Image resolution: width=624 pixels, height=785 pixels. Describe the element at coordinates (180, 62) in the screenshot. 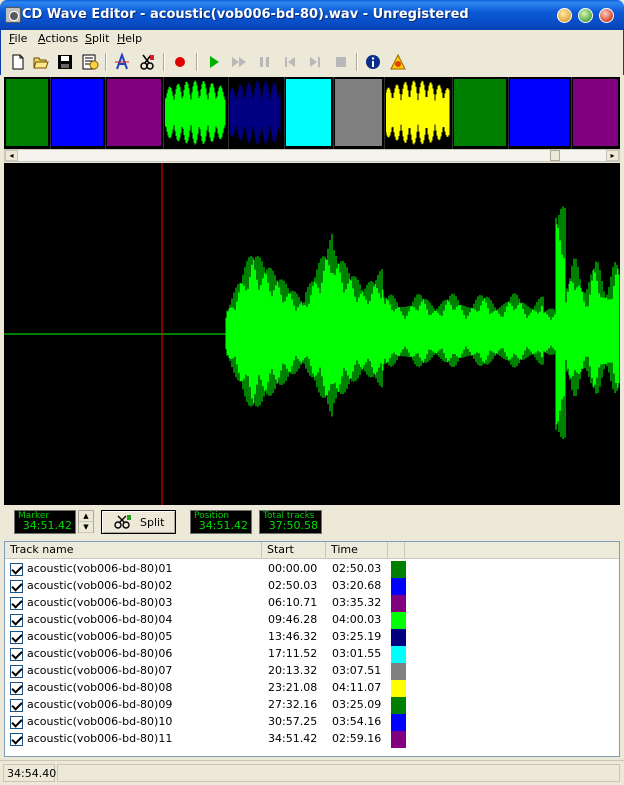

I see `record-icon` at that location.